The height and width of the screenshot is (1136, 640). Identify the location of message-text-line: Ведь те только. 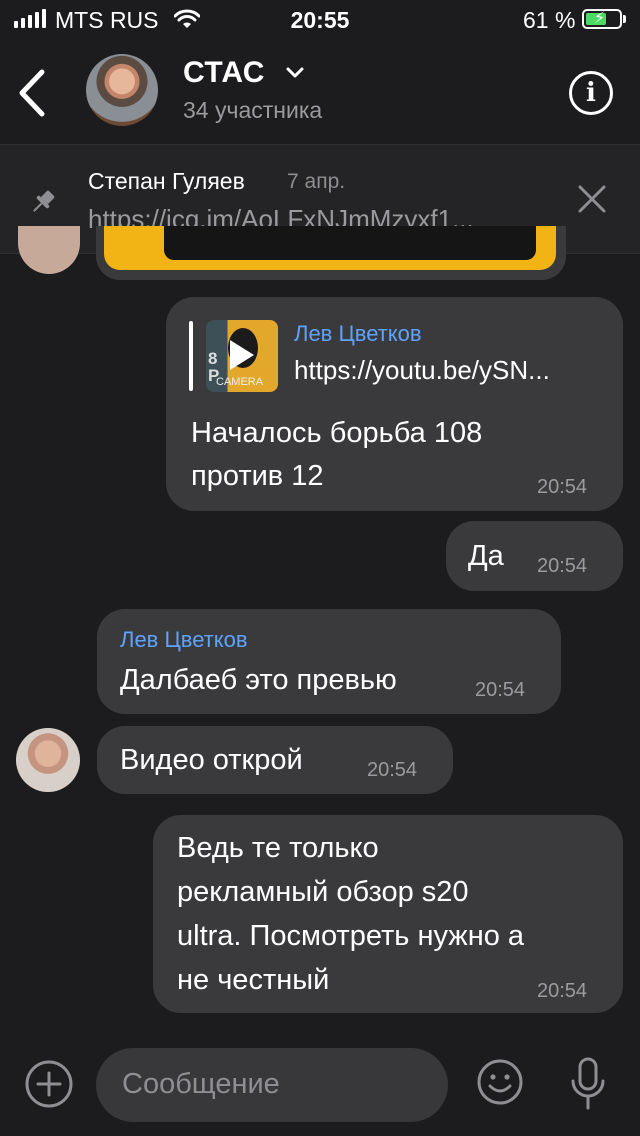
(278, 848).